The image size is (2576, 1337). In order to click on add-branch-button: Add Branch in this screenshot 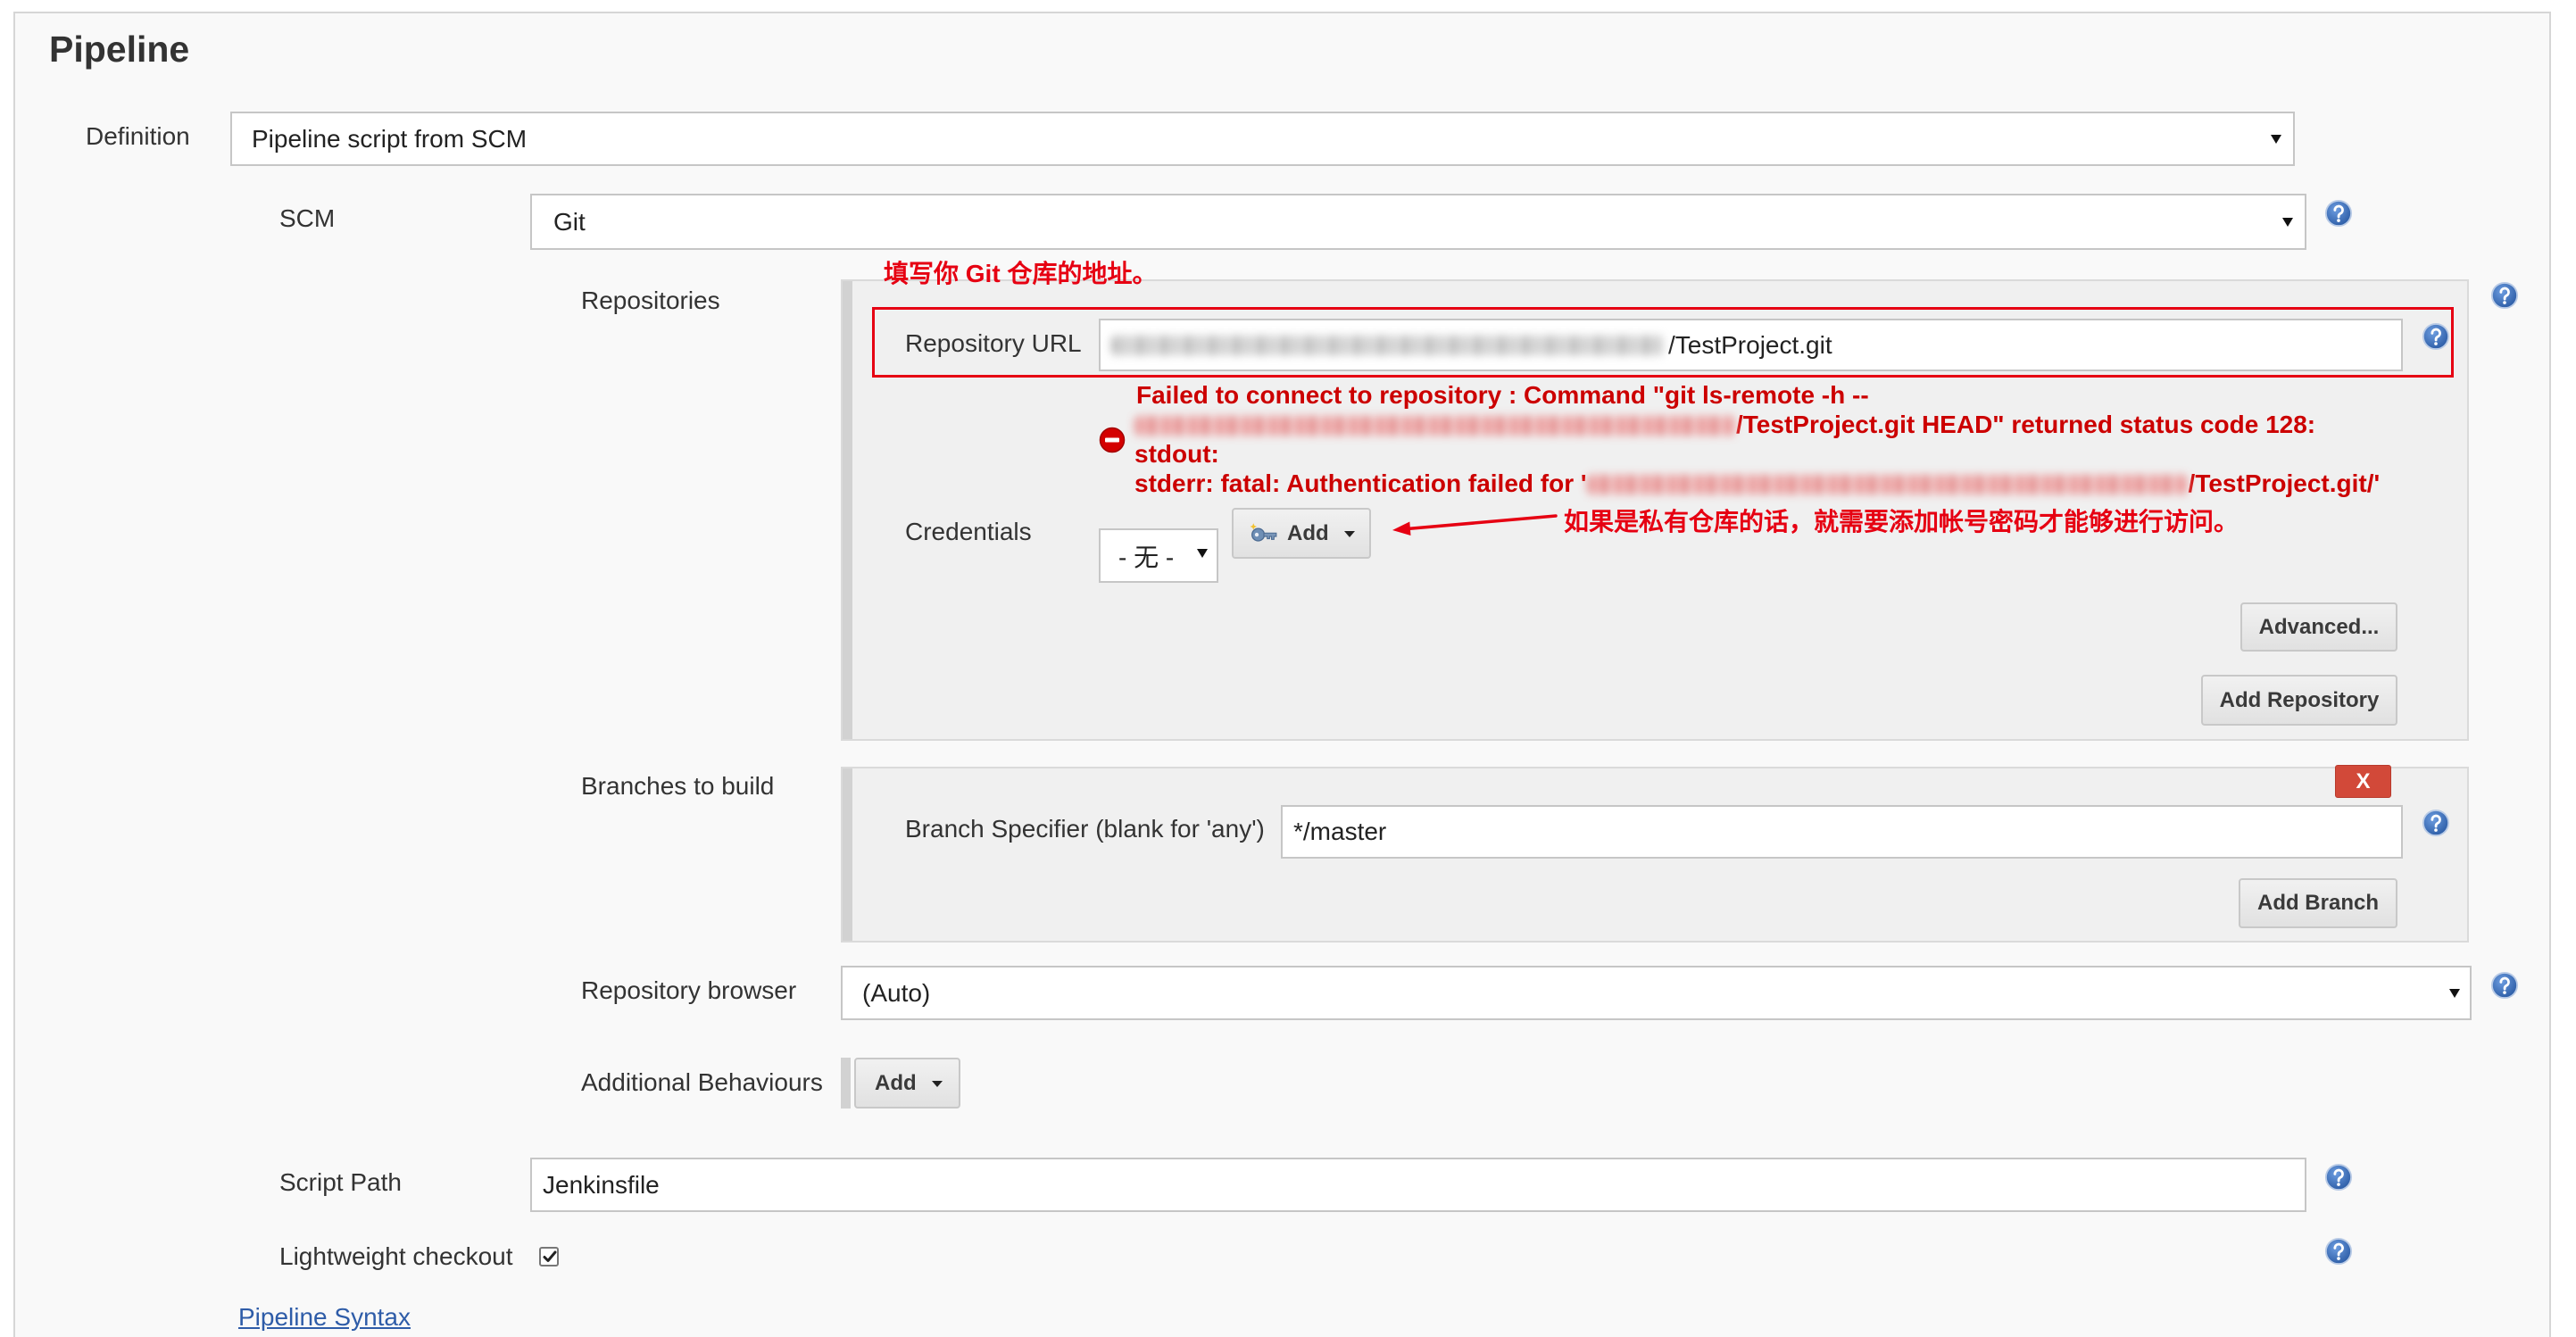, I will do `click(2318, 903)`.